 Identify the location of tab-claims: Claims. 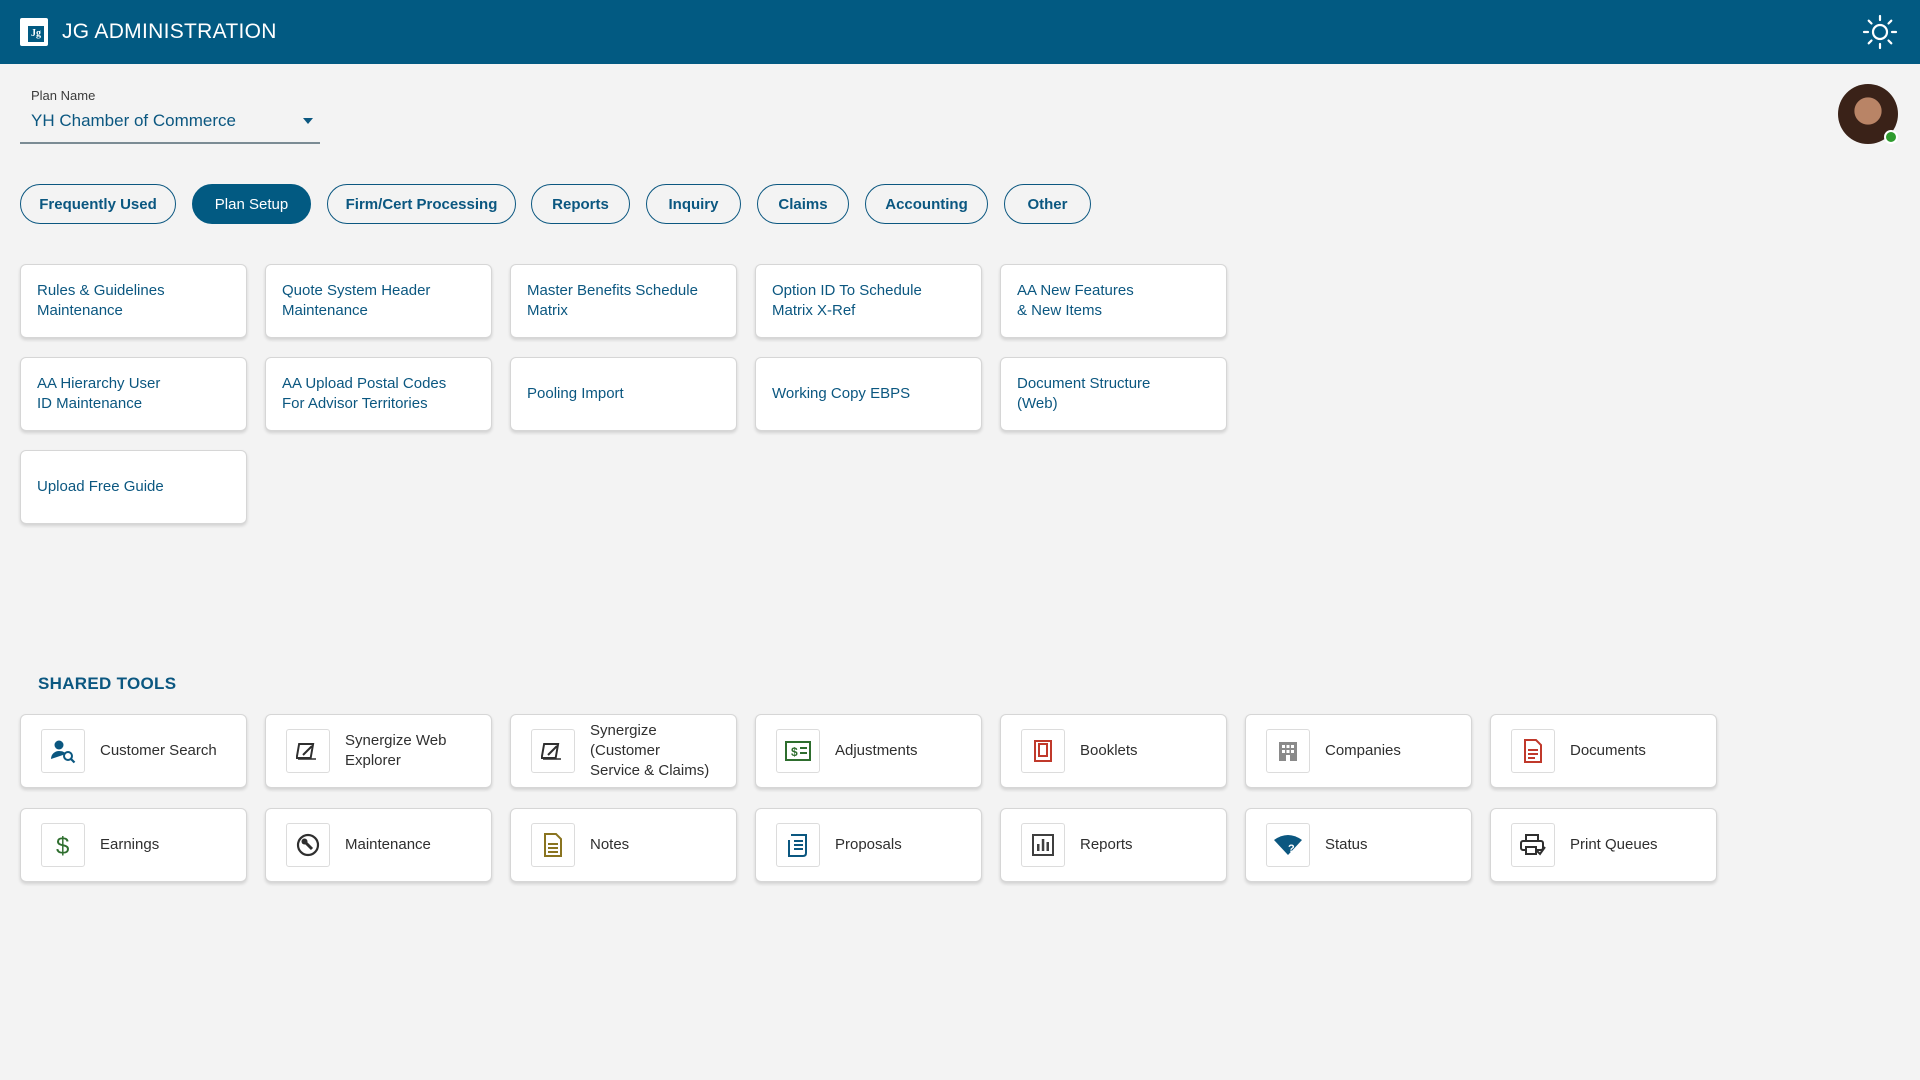
(803, 204).